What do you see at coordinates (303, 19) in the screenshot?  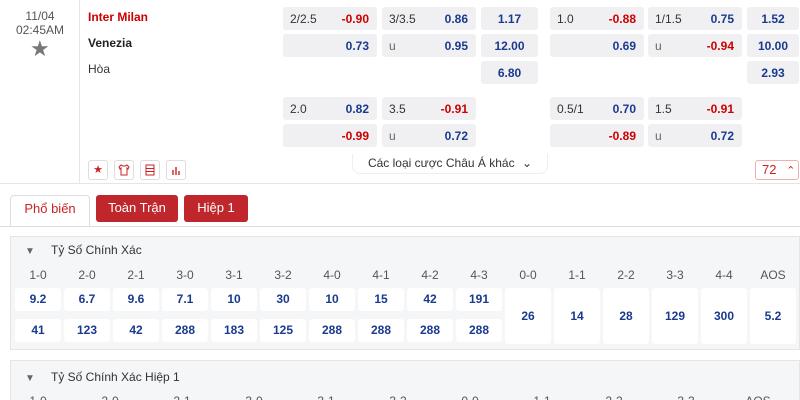 I see `handicap-line: 2/2.5` at bounding box center [303, 19].